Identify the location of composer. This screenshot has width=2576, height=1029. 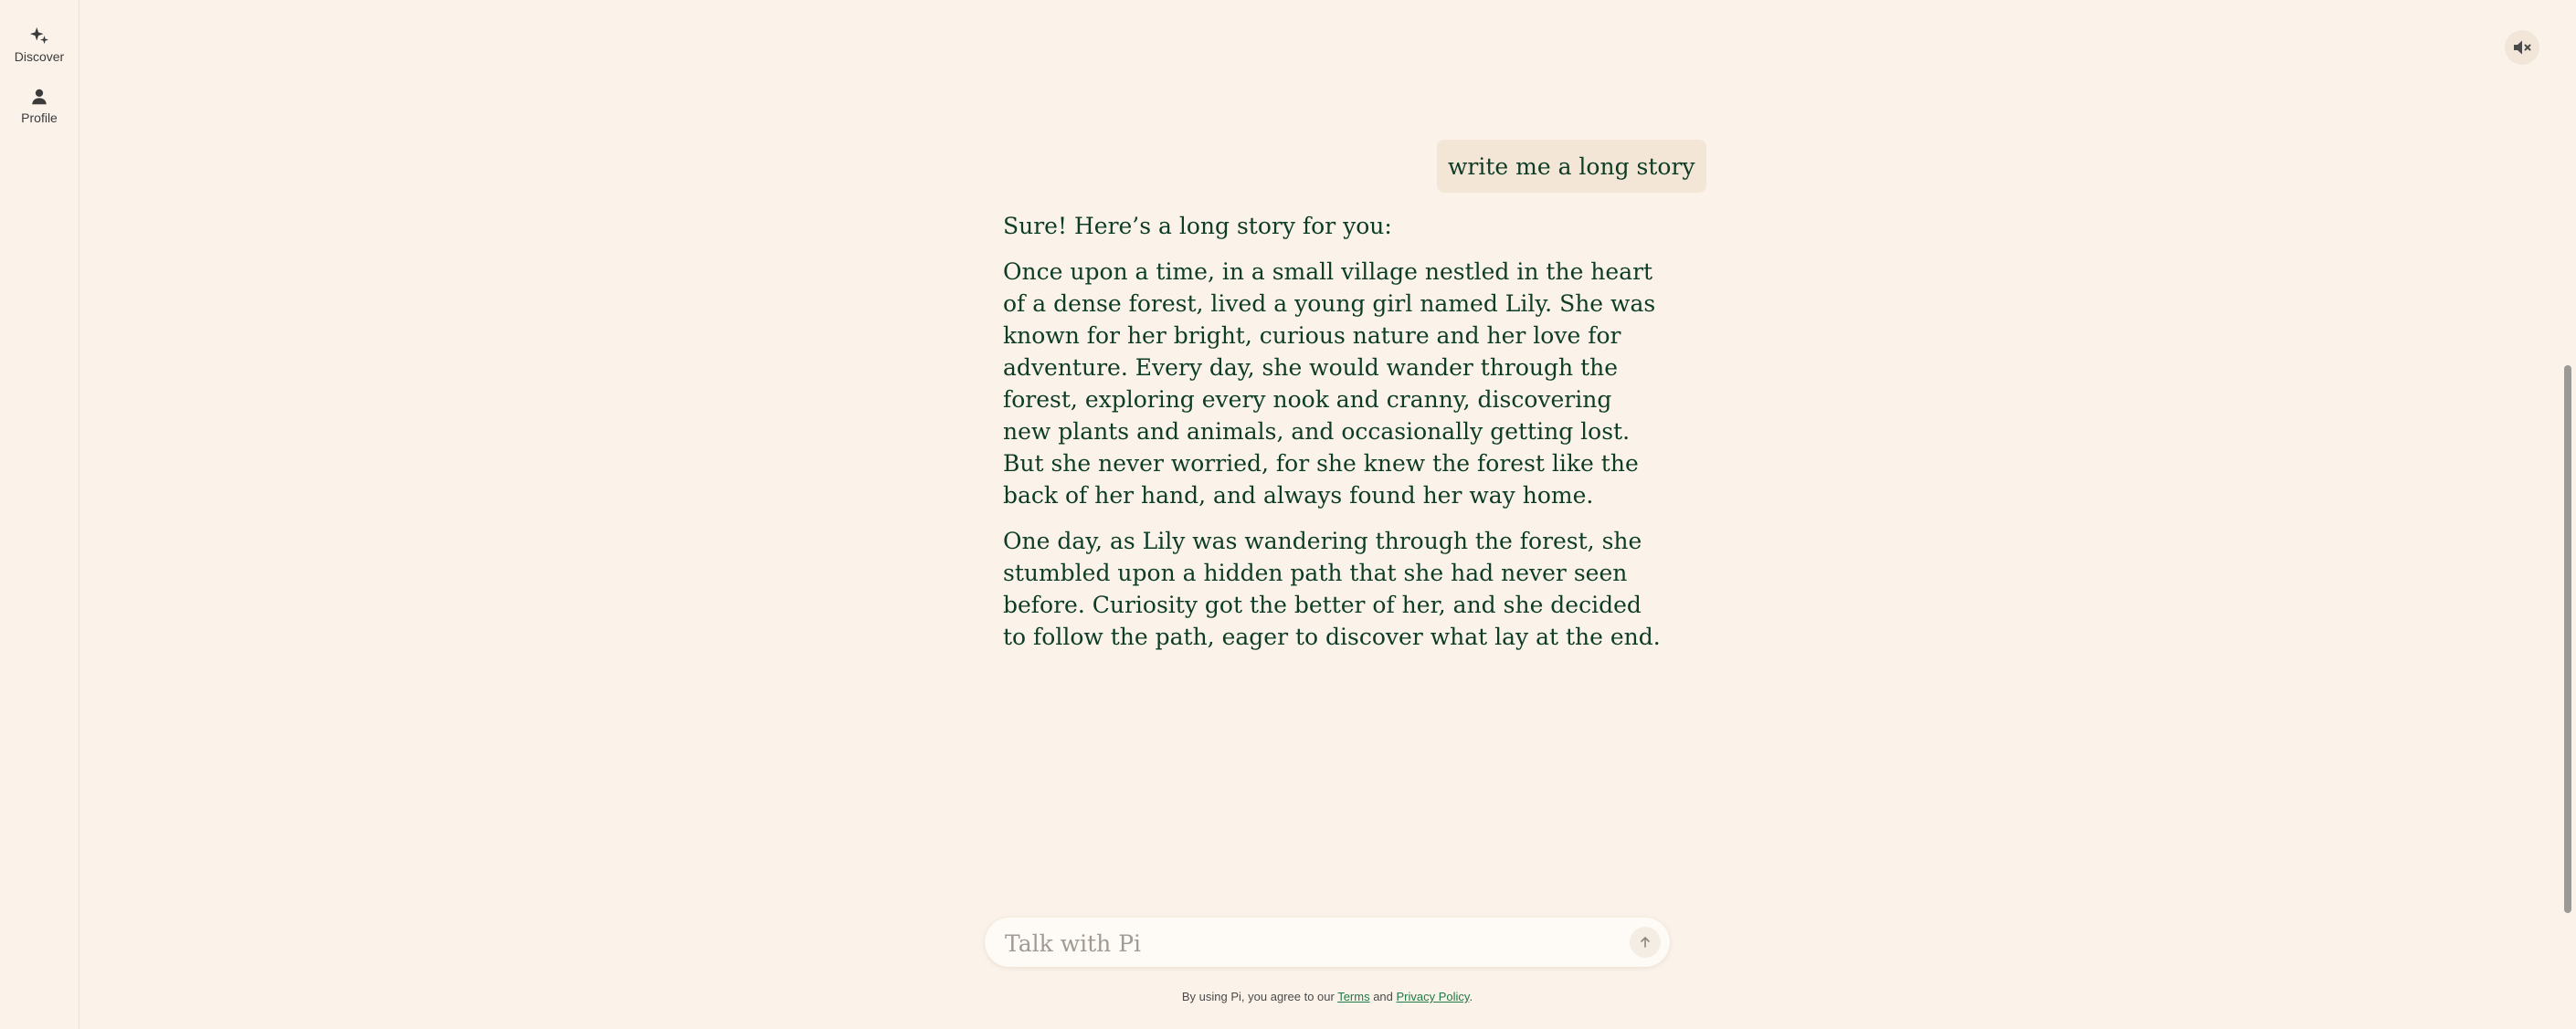
(1327, 943).